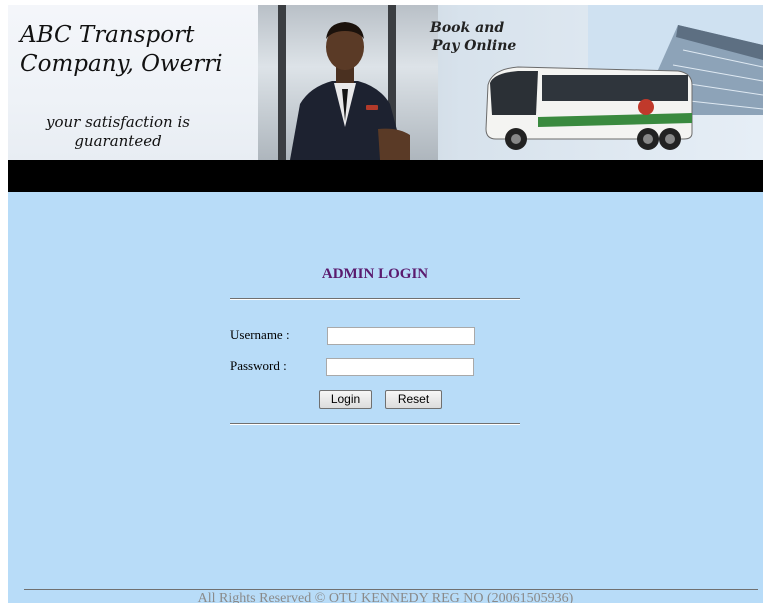  I want to click on tagline-line2: guaranteed, so click(118, 141).